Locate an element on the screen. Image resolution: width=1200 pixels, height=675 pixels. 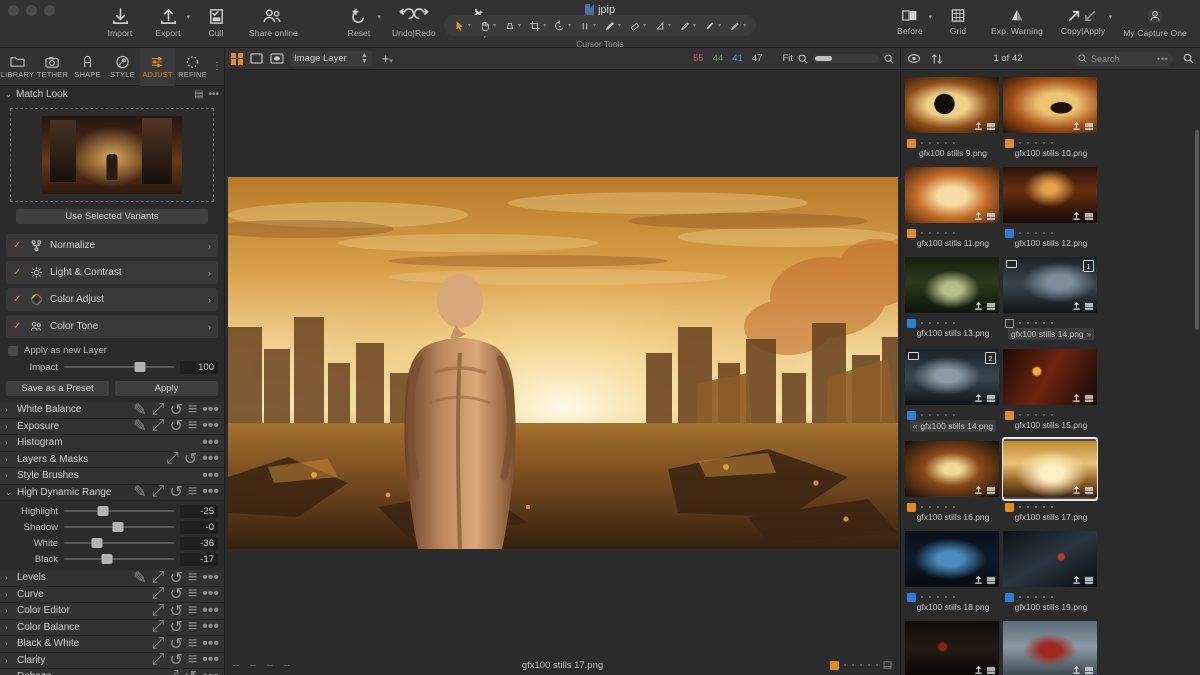
crop-tool: ▾ is located at coordinates (537, 25).